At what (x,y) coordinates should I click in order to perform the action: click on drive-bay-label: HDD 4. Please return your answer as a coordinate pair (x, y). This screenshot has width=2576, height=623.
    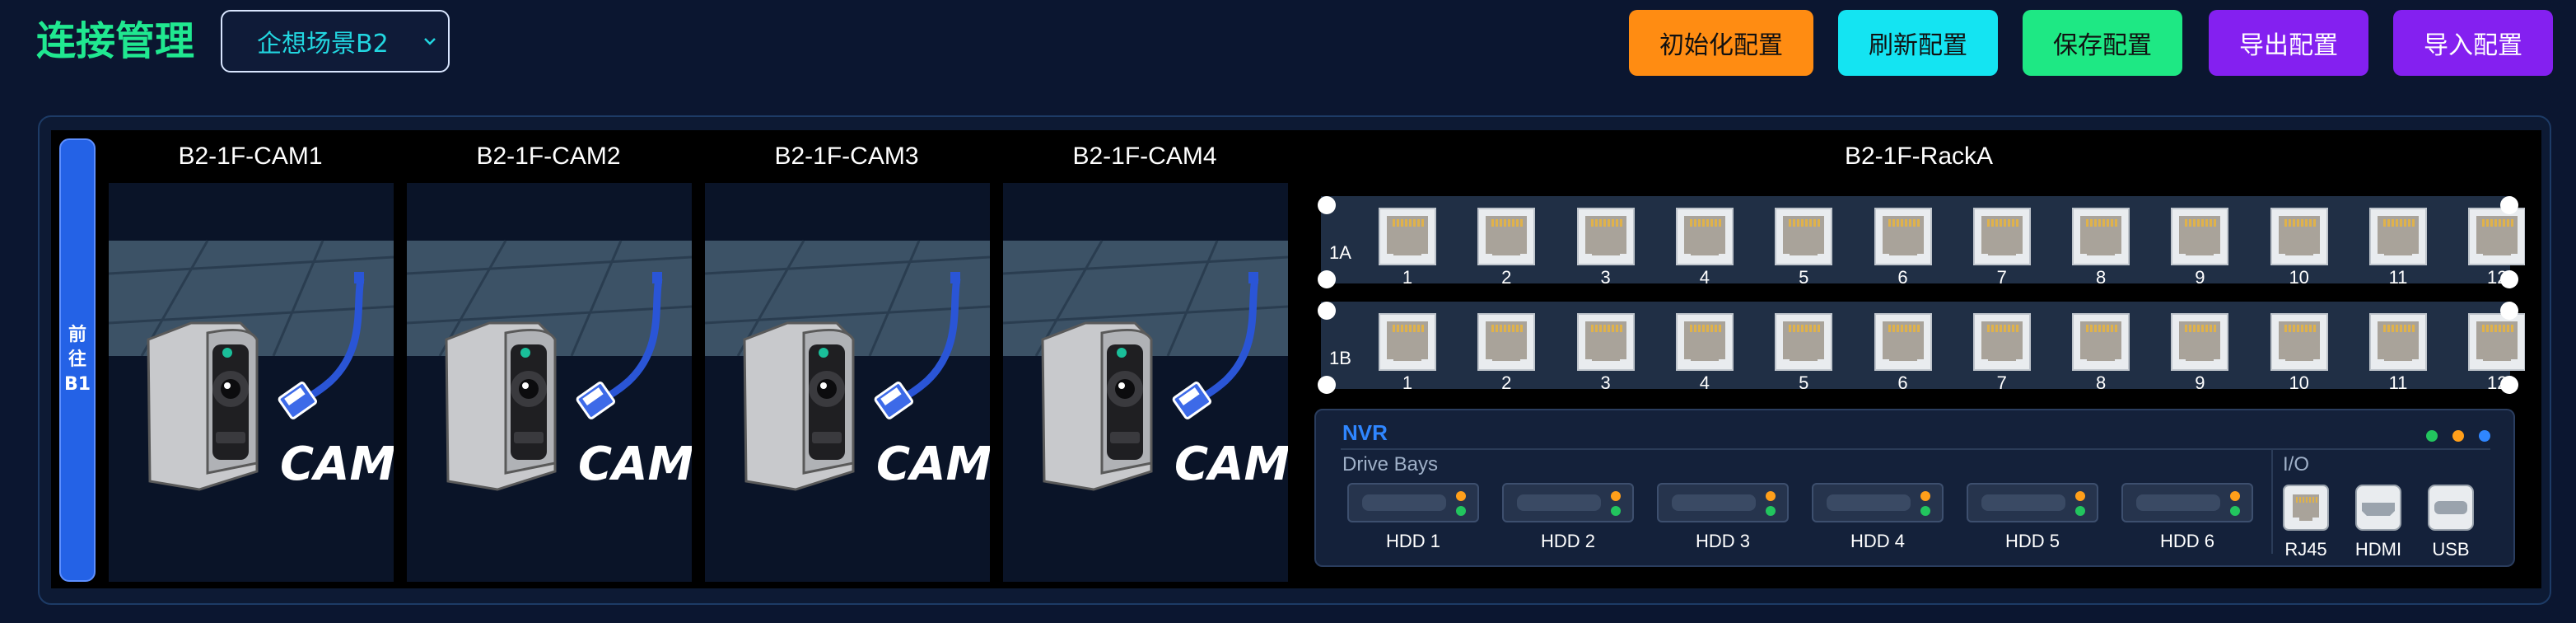
    Looking at the image, I should click on (1877, 541).